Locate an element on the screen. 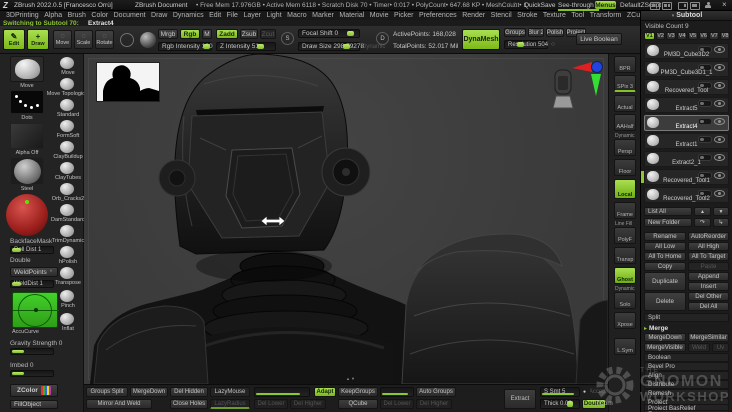  del-lower-button: Del Lower is located at coordinates (271, 404).